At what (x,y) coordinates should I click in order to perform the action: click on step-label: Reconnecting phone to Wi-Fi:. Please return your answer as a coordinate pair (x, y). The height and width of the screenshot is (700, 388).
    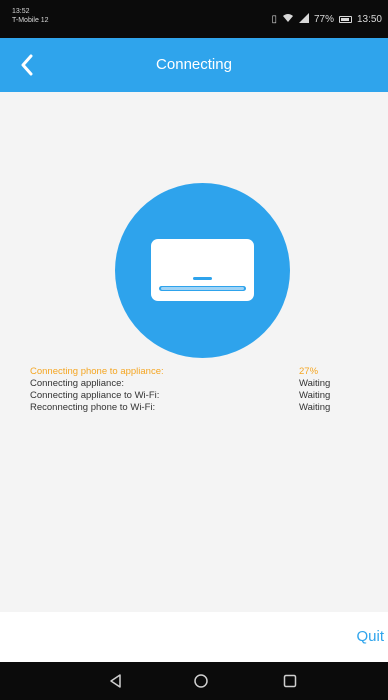
    Looking at the image, I should click on (93, 407).